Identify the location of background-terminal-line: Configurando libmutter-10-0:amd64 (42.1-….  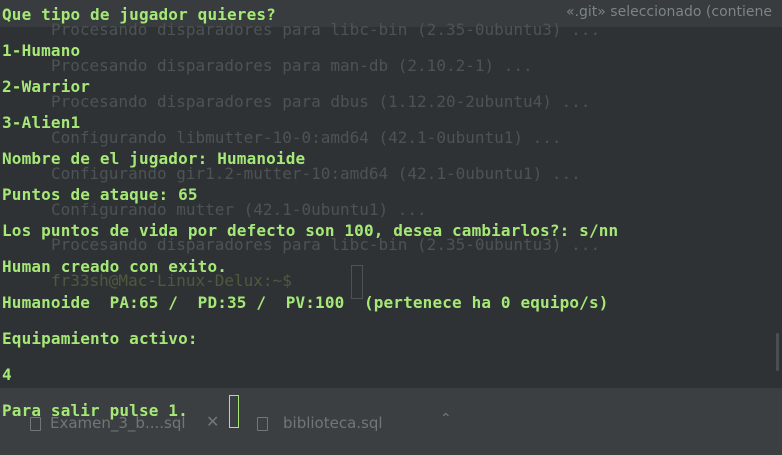
(306, 137).